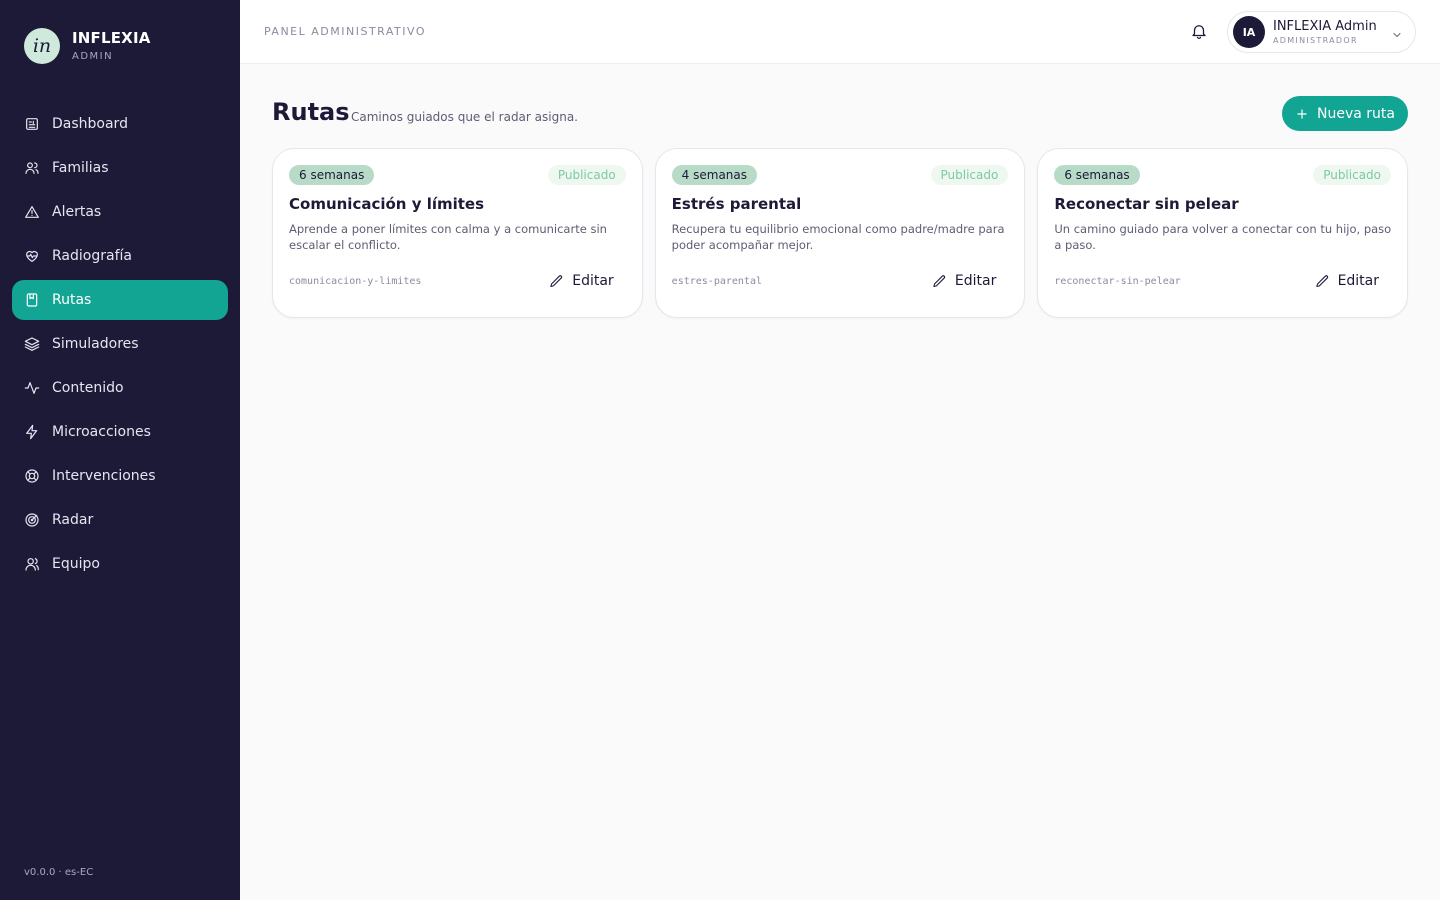 The height and width of the screenshot is (900, 1440). What do you see at coordinates (32, 168) in the screenshot?
I see `users-icon` at bounding box center [32, 168].